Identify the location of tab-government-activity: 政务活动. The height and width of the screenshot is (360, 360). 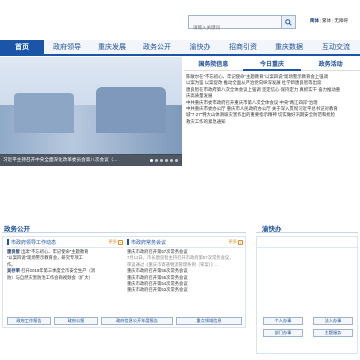
(330, 64).